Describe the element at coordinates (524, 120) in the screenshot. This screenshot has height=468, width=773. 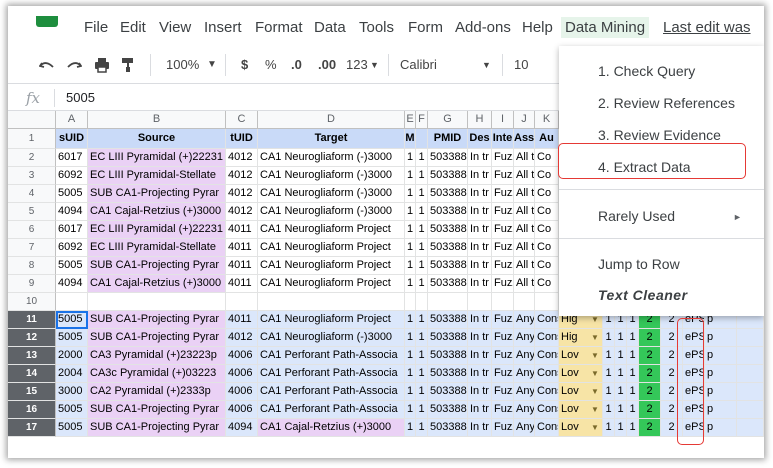
I see `column-header: J` at that location.